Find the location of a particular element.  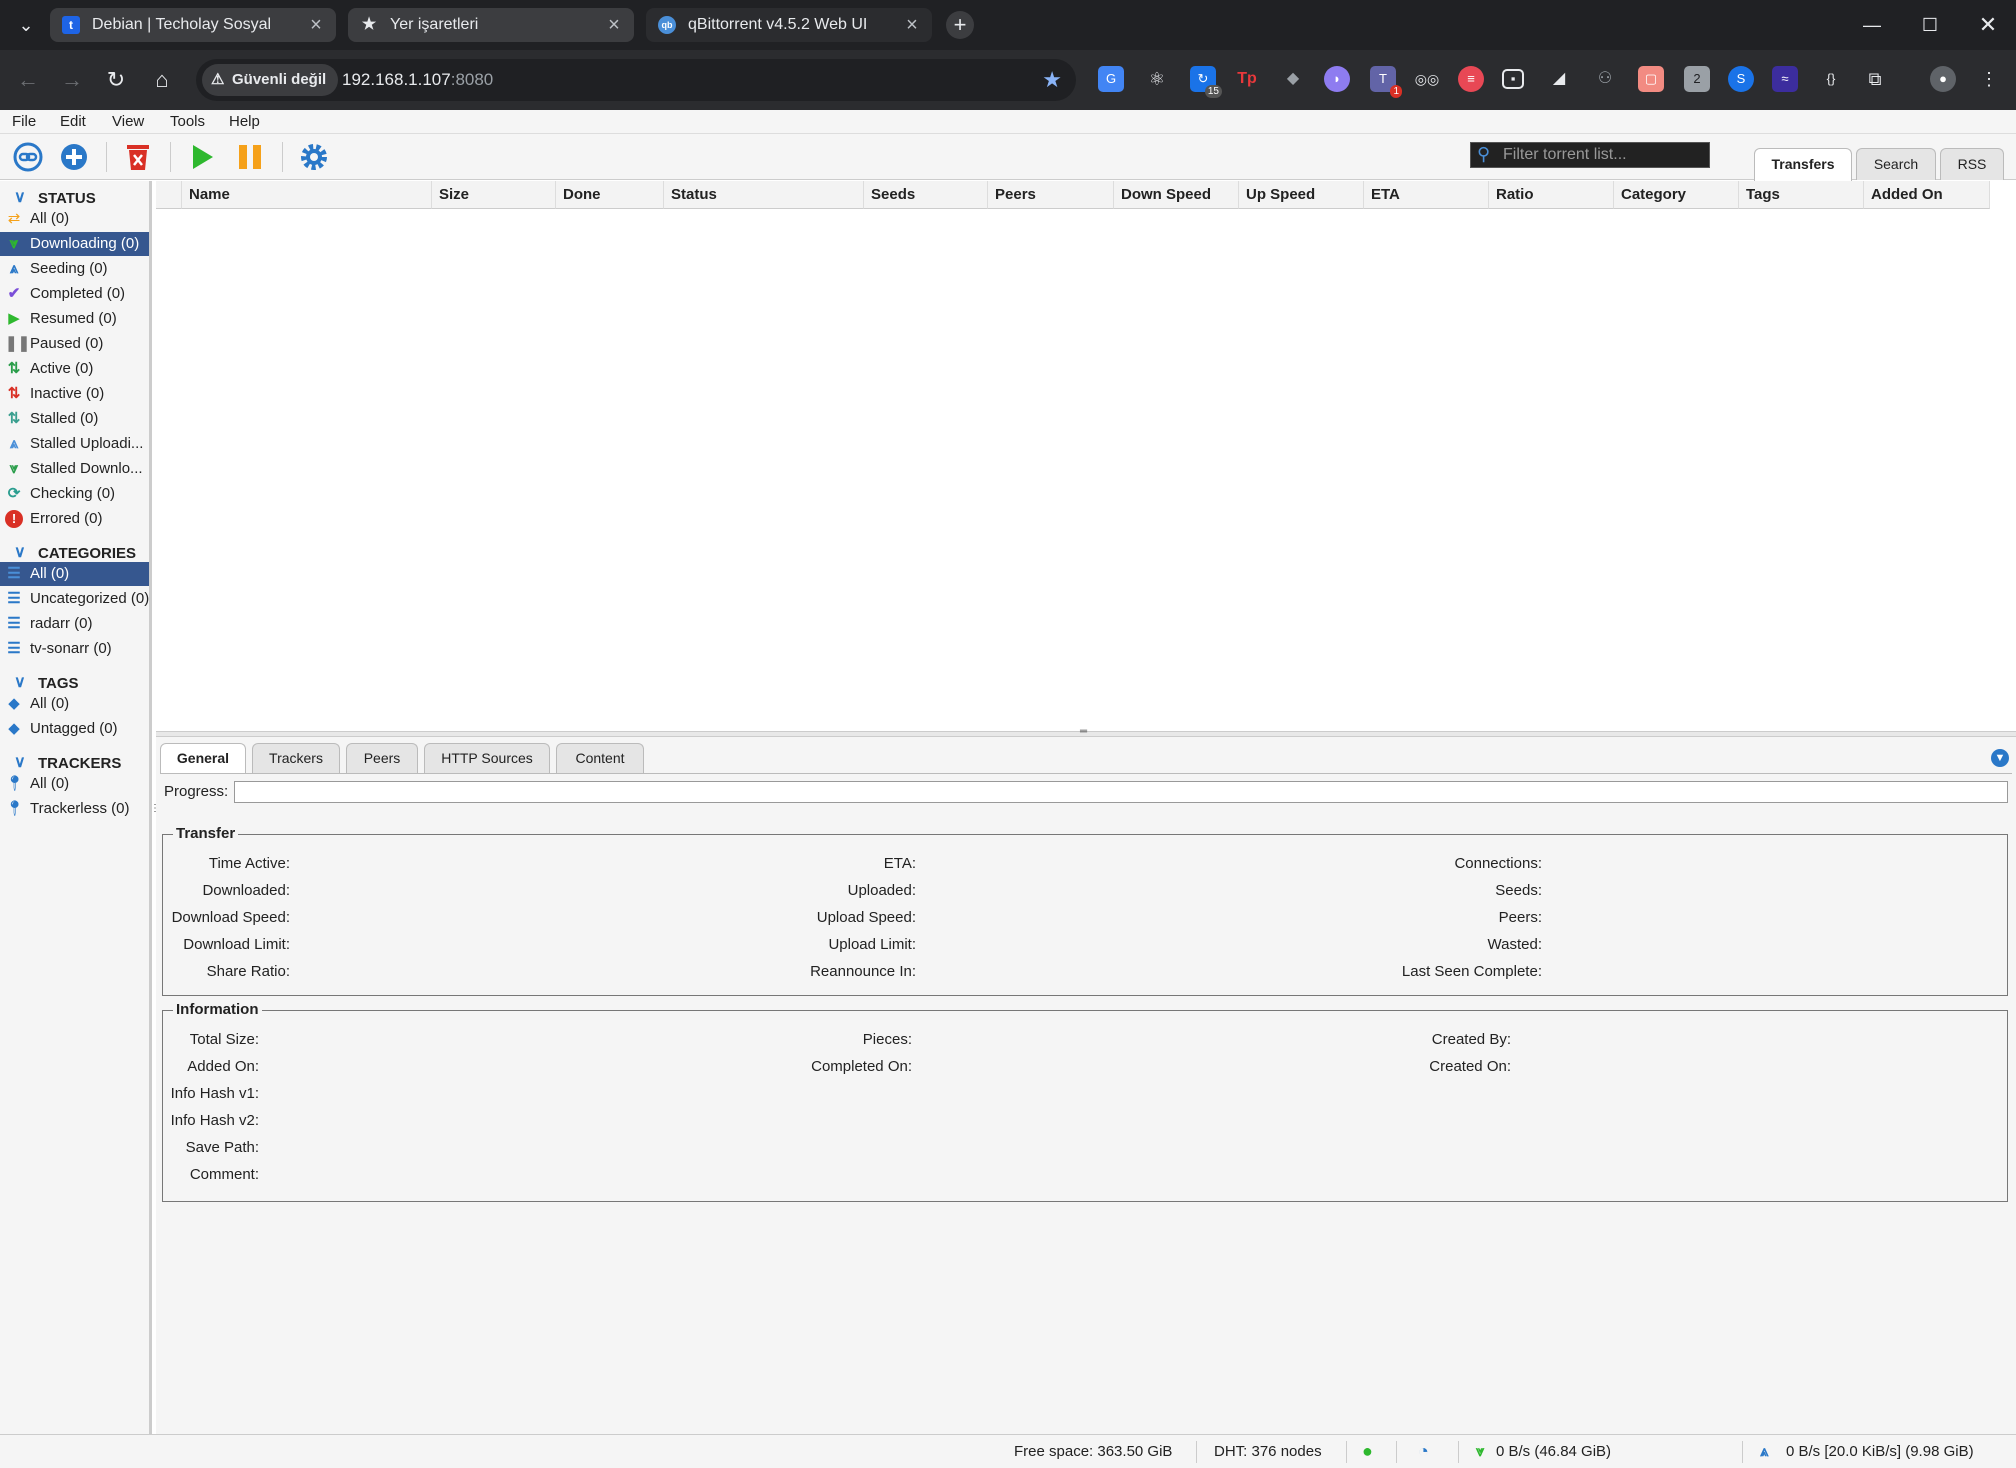

add-torrent-file-icon is located at coordinates (74, 157).